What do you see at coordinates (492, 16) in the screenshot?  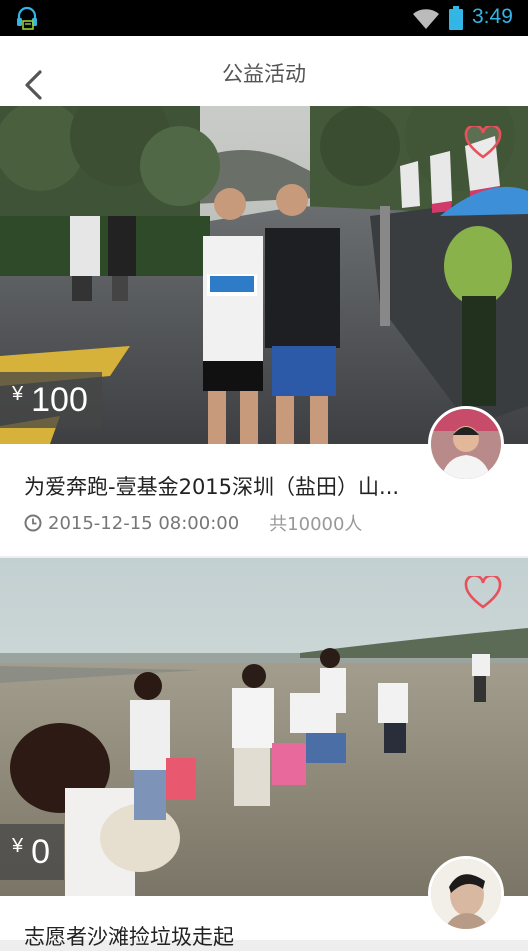 I see `status-time: 3:49` at bounding box center [492, 16].